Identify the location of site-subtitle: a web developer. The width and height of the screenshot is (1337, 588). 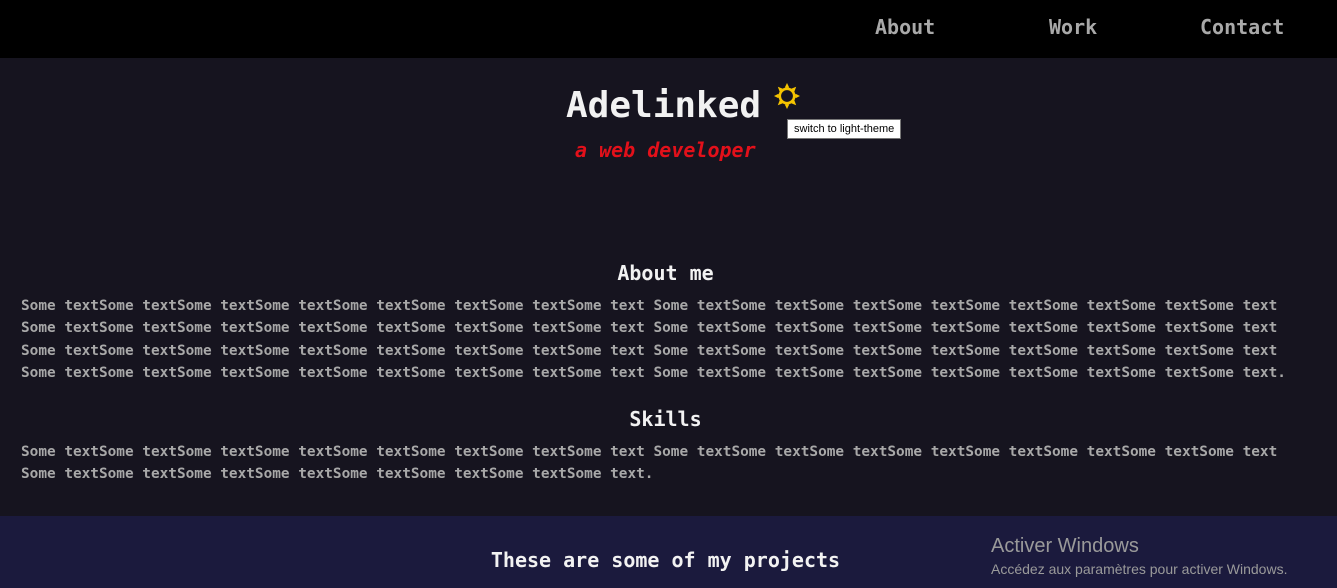
(665, 150).